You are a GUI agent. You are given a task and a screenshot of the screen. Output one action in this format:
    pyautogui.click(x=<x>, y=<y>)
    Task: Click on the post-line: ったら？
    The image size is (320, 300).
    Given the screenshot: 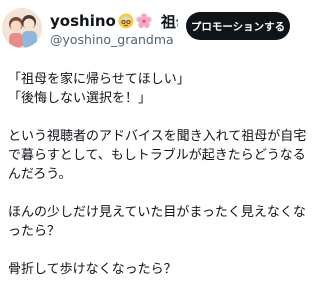 What is the action you would take?
    pyautogui.click(x=34, y=231)
    